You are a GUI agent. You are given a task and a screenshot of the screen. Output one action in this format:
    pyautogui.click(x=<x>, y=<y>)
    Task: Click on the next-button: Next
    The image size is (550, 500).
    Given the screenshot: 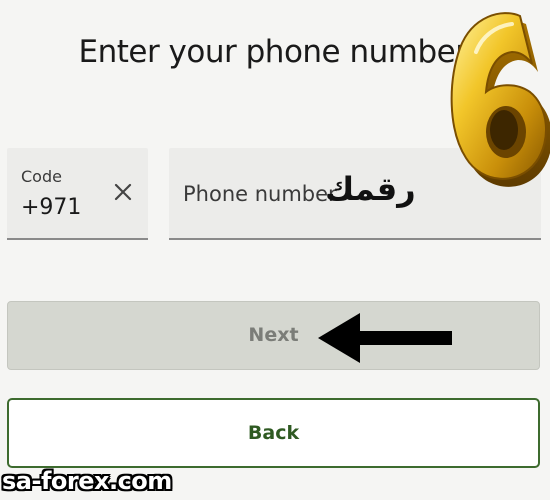 What is the action you would take?
    pyautogui.click(x=273, y=335)
    